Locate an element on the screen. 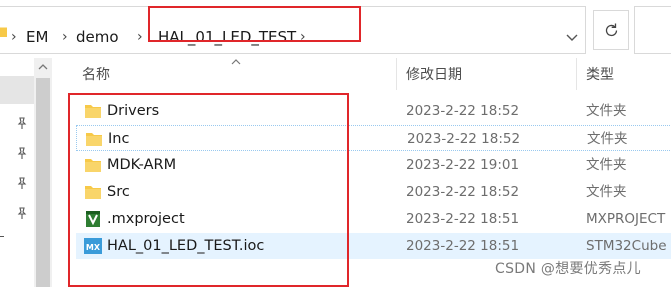 The width and height of the screenshot is (671, 287). file-row-mxproject: .mxproject 2023-2-22 18:51 MXPROJECT is located at coordinates (373, 219).